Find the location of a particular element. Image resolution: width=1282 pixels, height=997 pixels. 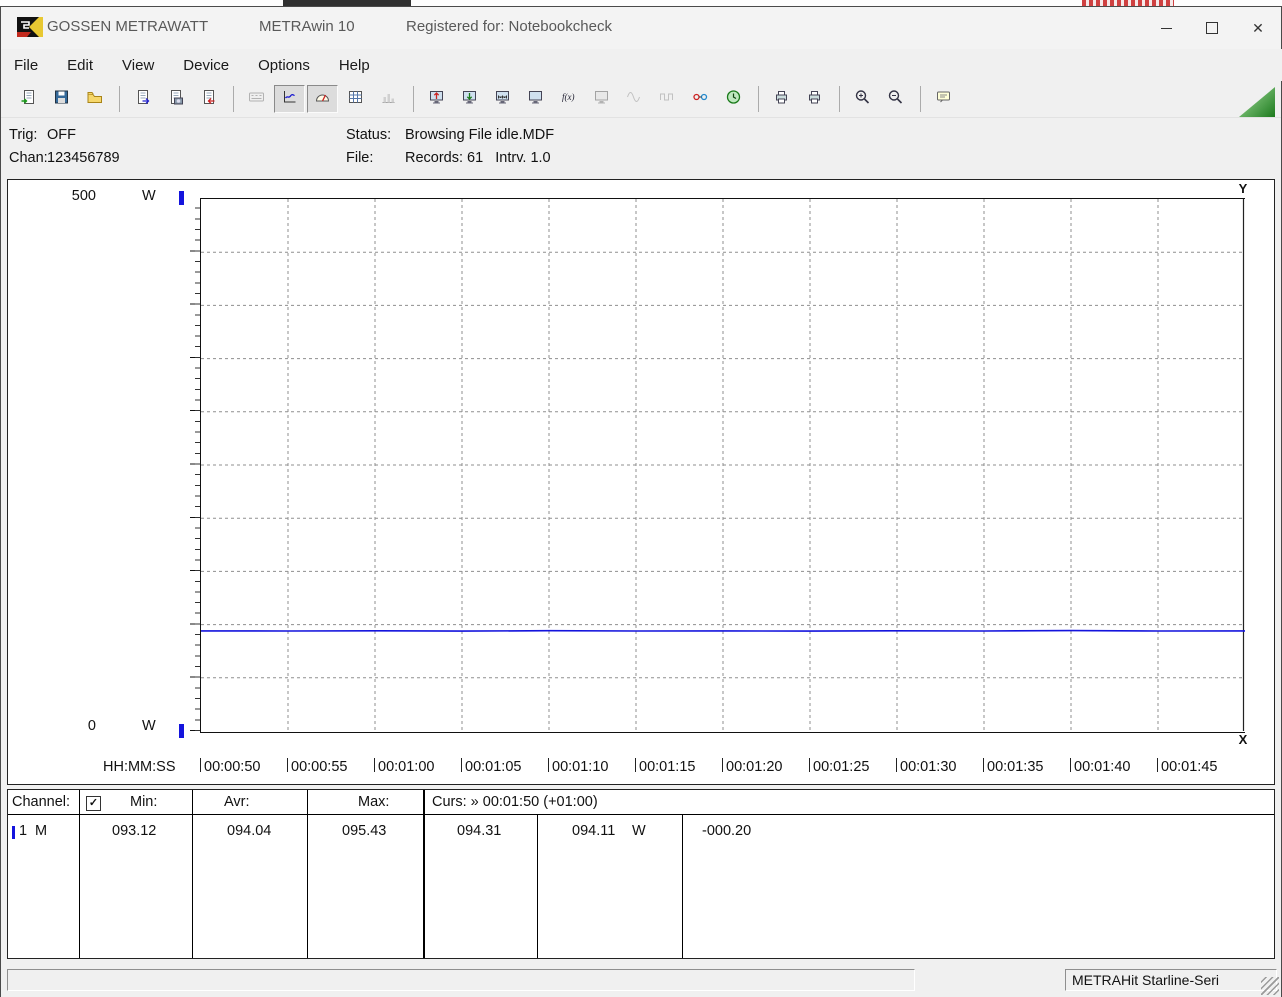

maximize-button is located at coordinates (1212, 28).